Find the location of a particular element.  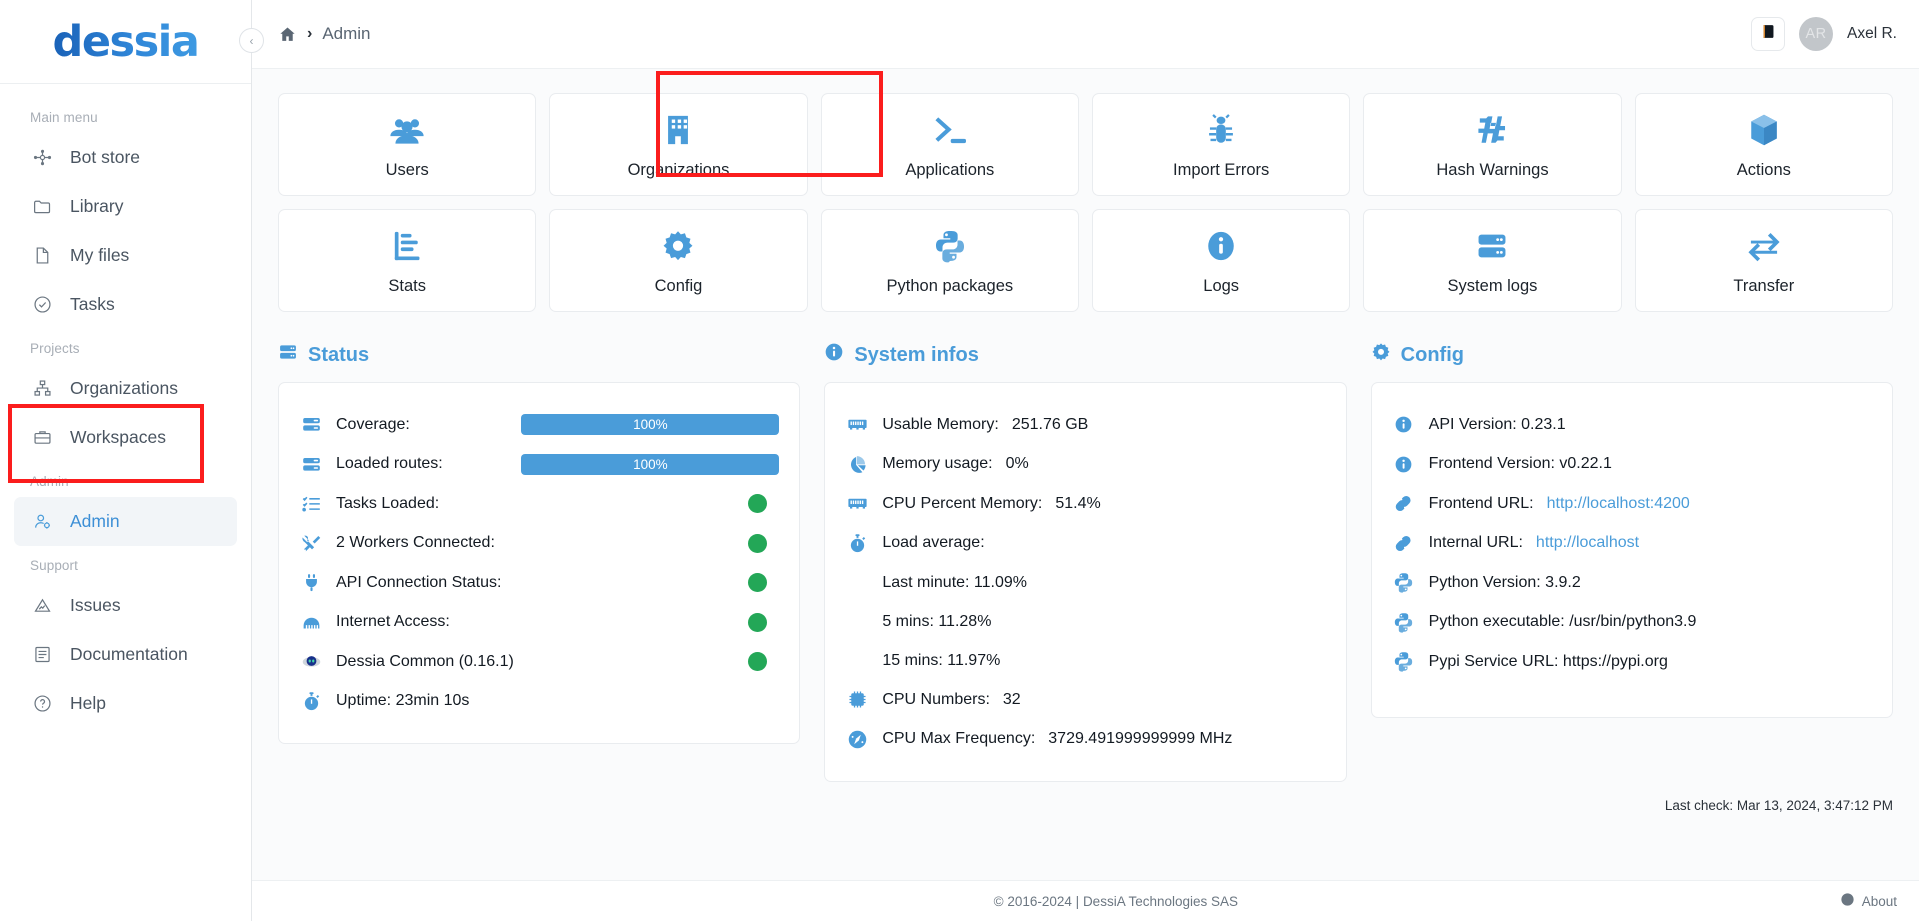

status-label: API Connection Status: is located at coordinates (419, 582).